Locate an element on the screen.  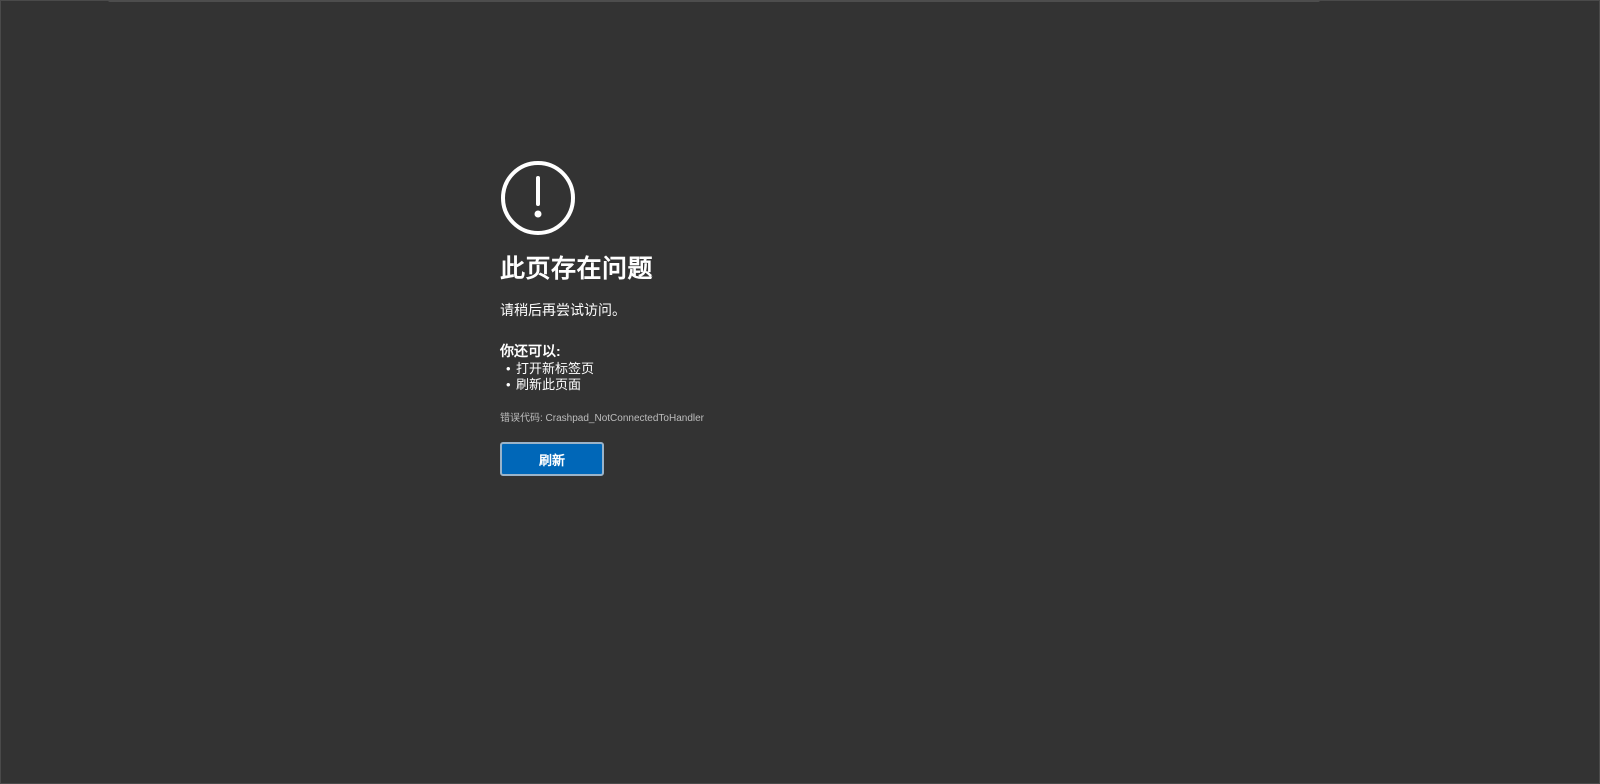
suggestions-heading: 你还可以: is located at coordinates (530, 351).